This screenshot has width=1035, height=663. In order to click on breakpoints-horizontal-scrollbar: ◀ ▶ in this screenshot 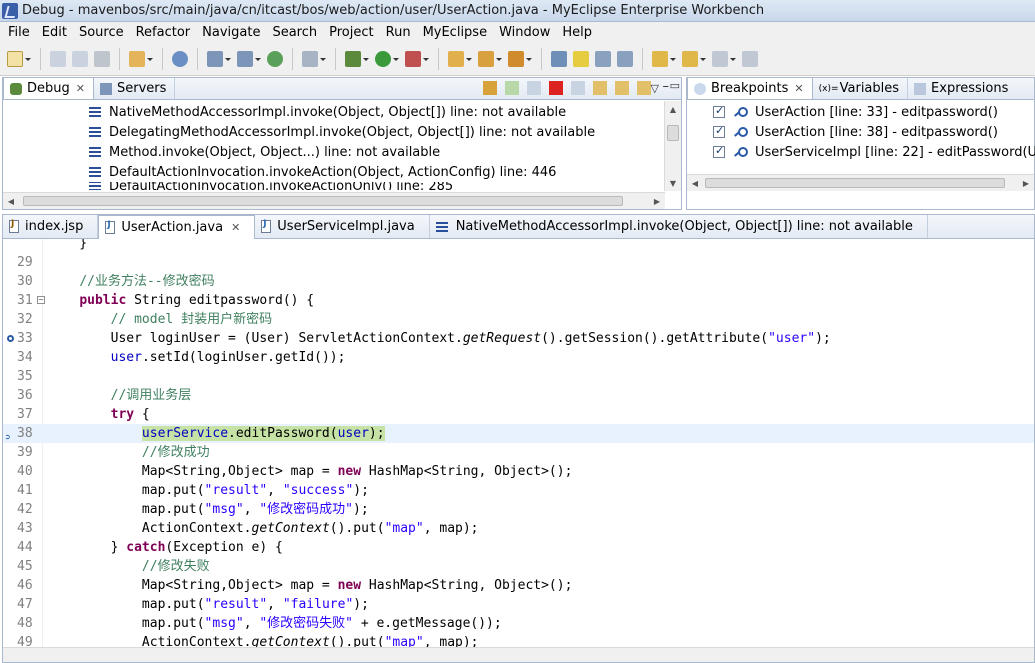, I will do `click(860, 182)`.